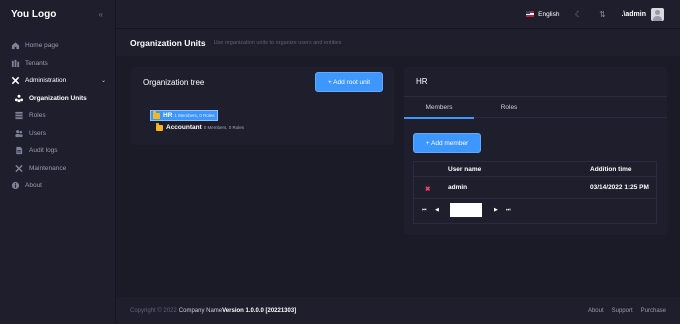  What do you see at coordinates (36, 63) in the screenshot?
I see `sidebar-item-label: Tenants` at bounding box center [36, 63].